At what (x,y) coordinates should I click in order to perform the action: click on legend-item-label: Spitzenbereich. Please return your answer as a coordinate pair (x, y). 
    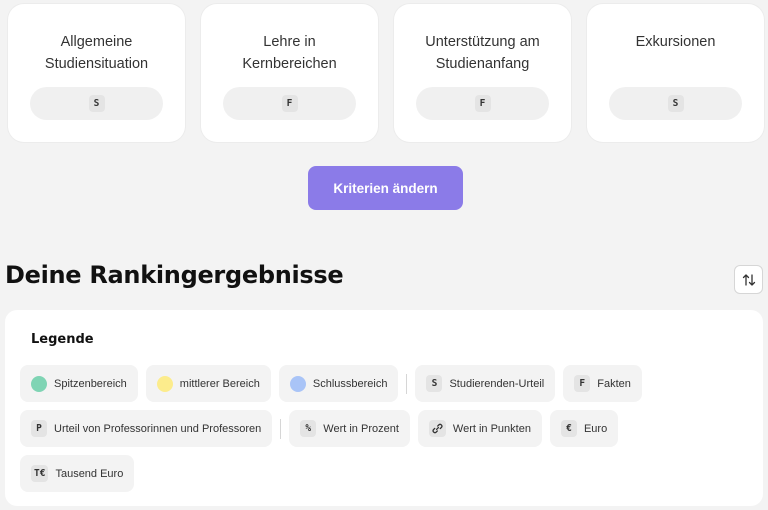
    Looking at the image, I should click on (90, 383).